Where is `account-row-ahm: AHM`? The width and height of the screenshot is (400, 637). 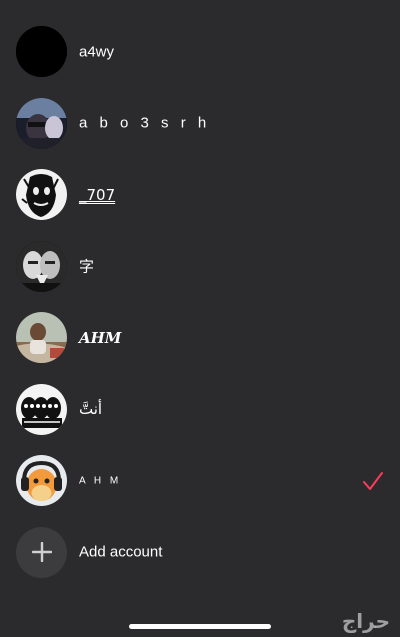
account-row-ahm: AHM is located at coordinates (200, 338).